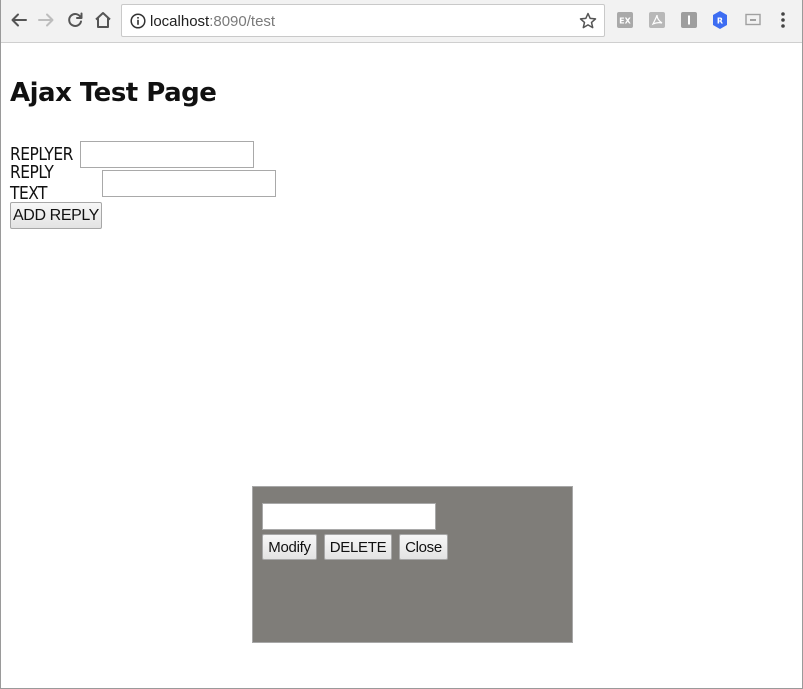 The height and width of the screenshot is (689, 803). I want to click on url-host: localhost, so click(180, 21).